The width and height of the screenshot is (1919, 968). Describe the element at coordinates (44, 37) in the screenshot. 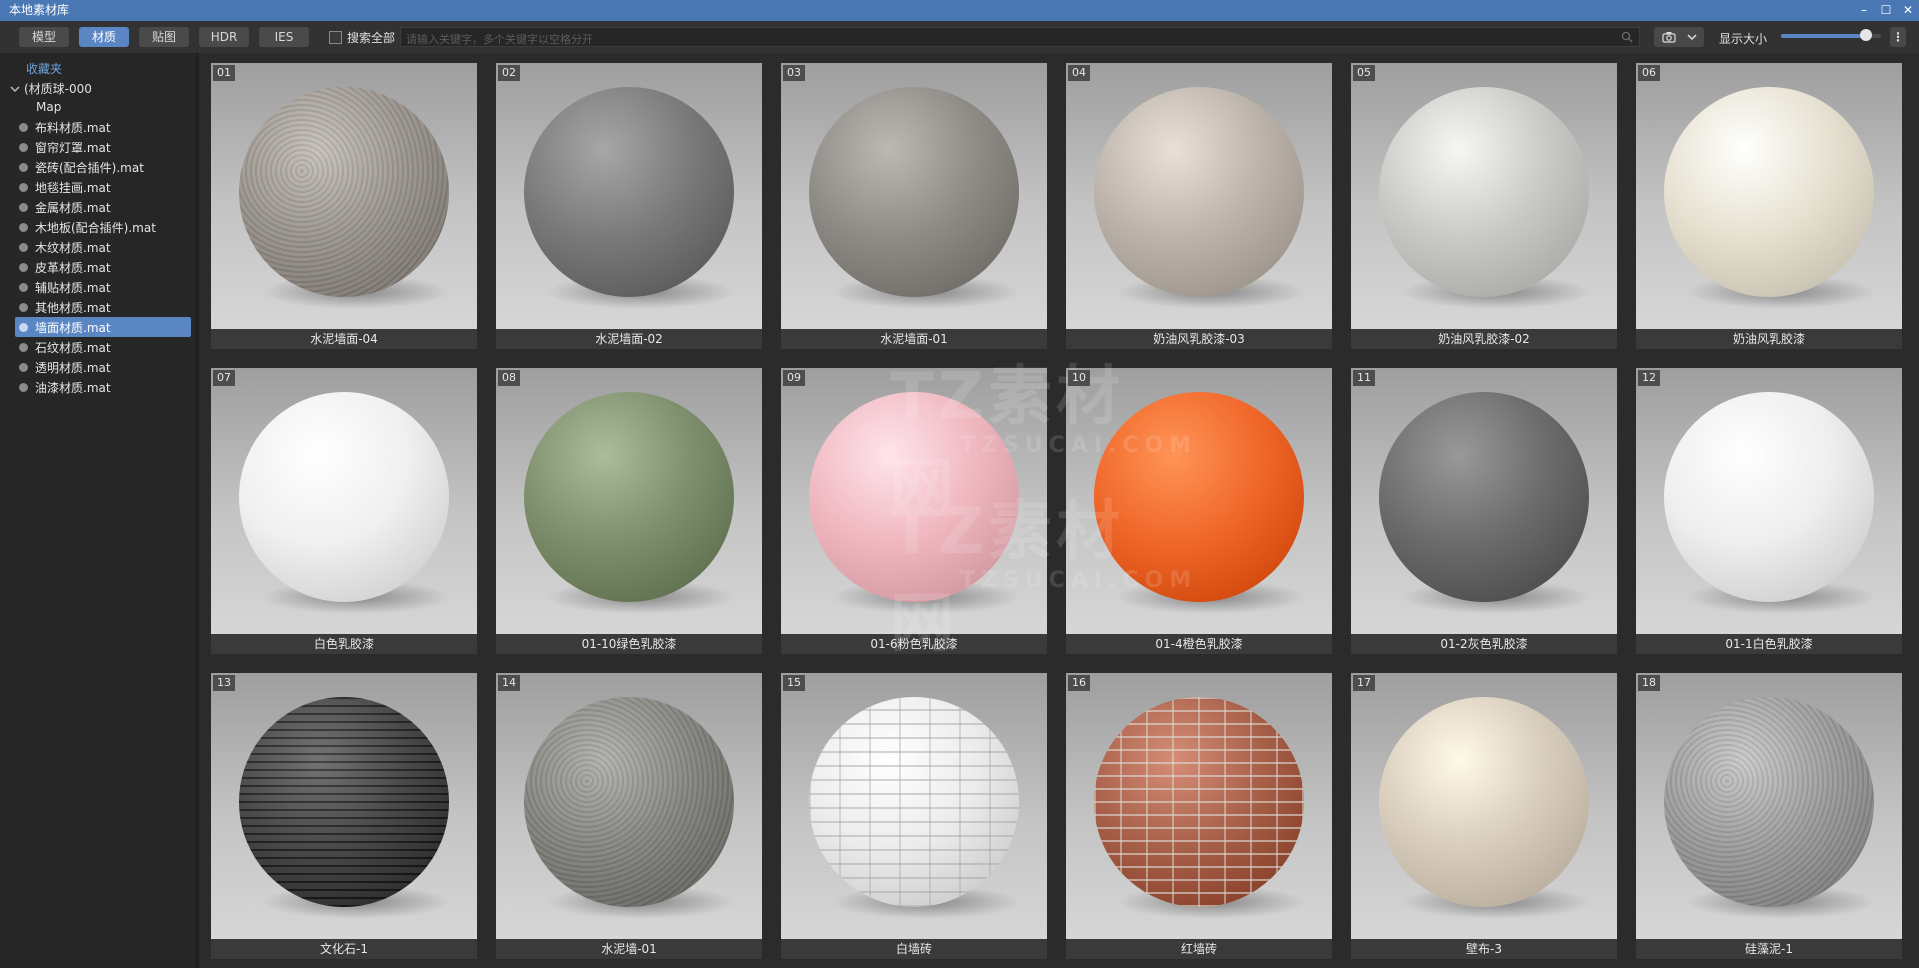

I see `tab-model: 模型` at that location.